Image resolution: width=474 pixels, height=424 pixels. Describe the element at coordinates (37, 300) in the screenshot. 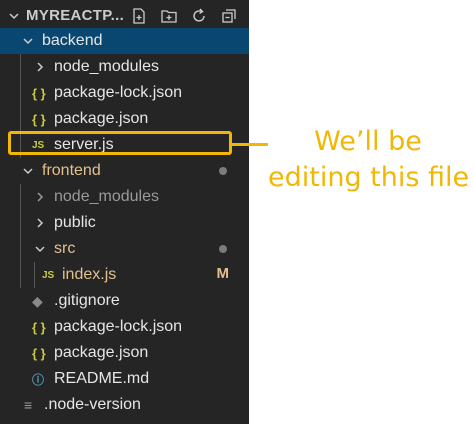

I see `git-file-icon: ◆` at that location.